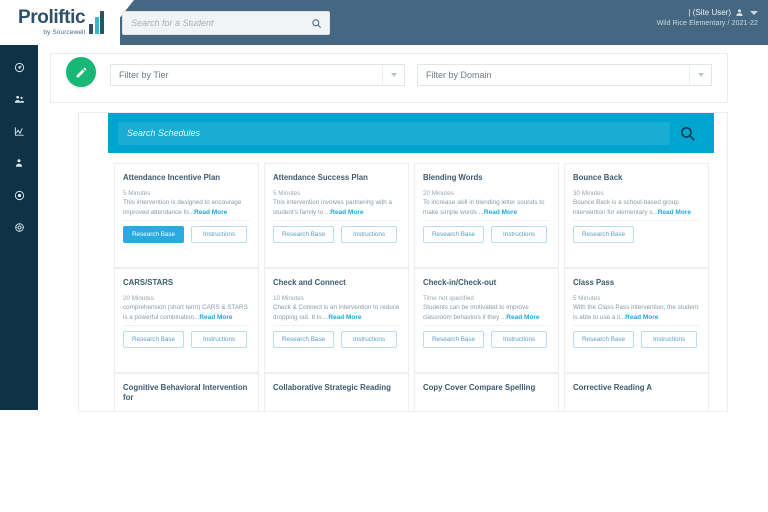 The height and width of the screenshot is (512, 768). What do you see at coordinates (613, 387) in the screenshot?
I see `intervention-title: Corrective Reading A` at bounding box center [613, 387].